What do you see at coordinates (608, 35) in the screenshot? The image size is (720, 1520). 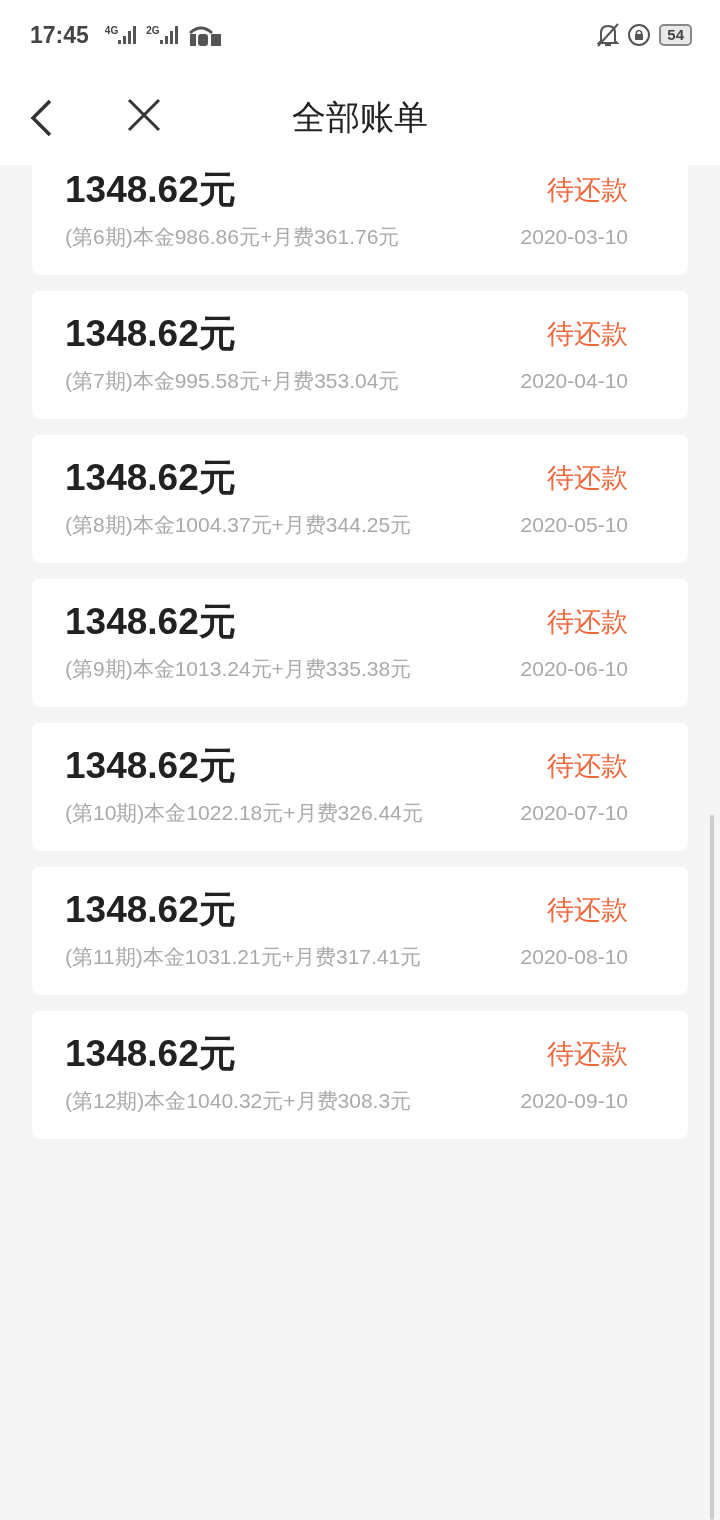 I see `bell-muted-icon` at bounding box center [608, 35].